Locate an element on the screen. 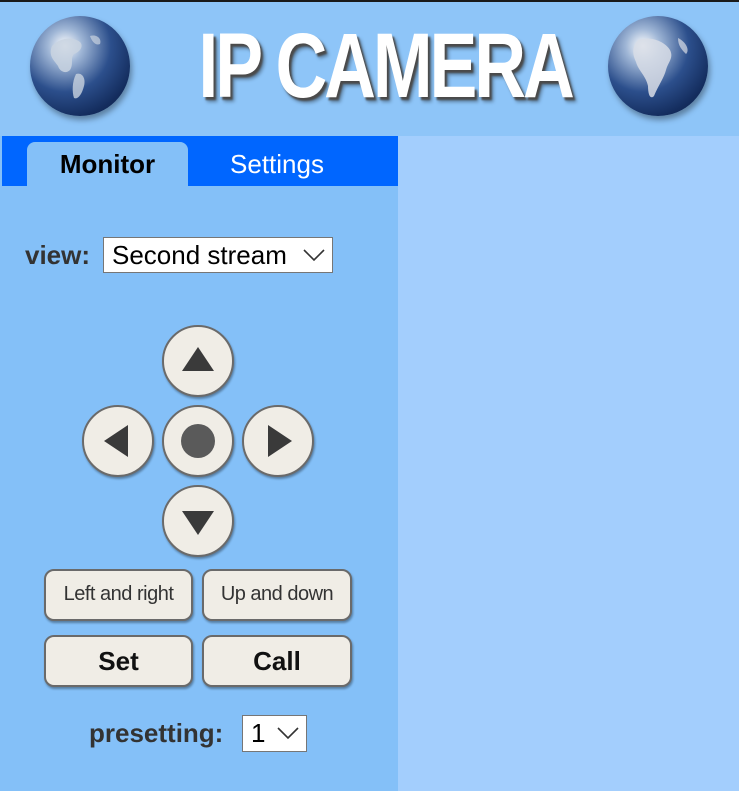 This screenshot has width=739, height=791. set-preset-button: Set is located at coordinates (118, 661).